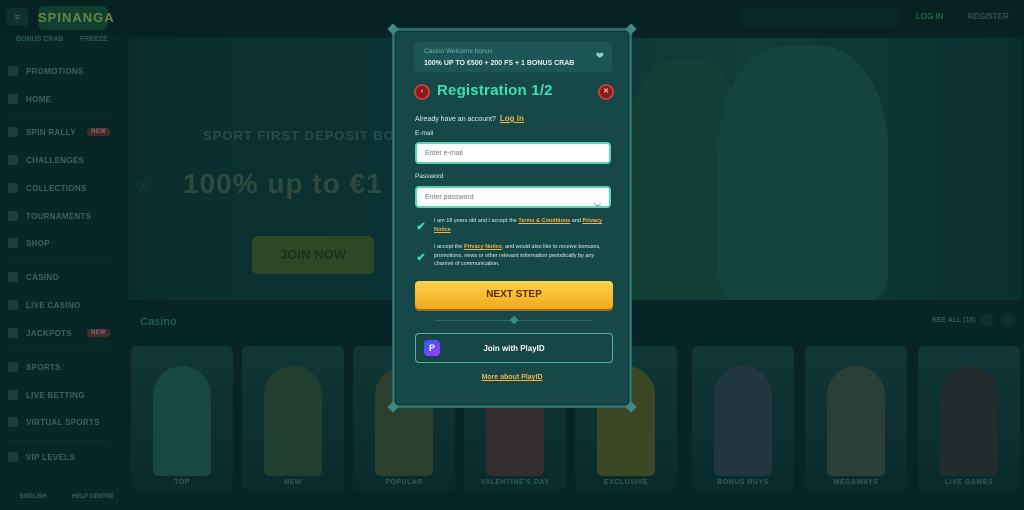 This screenshot has width=1024, height=510. Describe the element at coordinates (495, 90) in the screenshot. I see `modal-title: Registration 1/2` at that location.